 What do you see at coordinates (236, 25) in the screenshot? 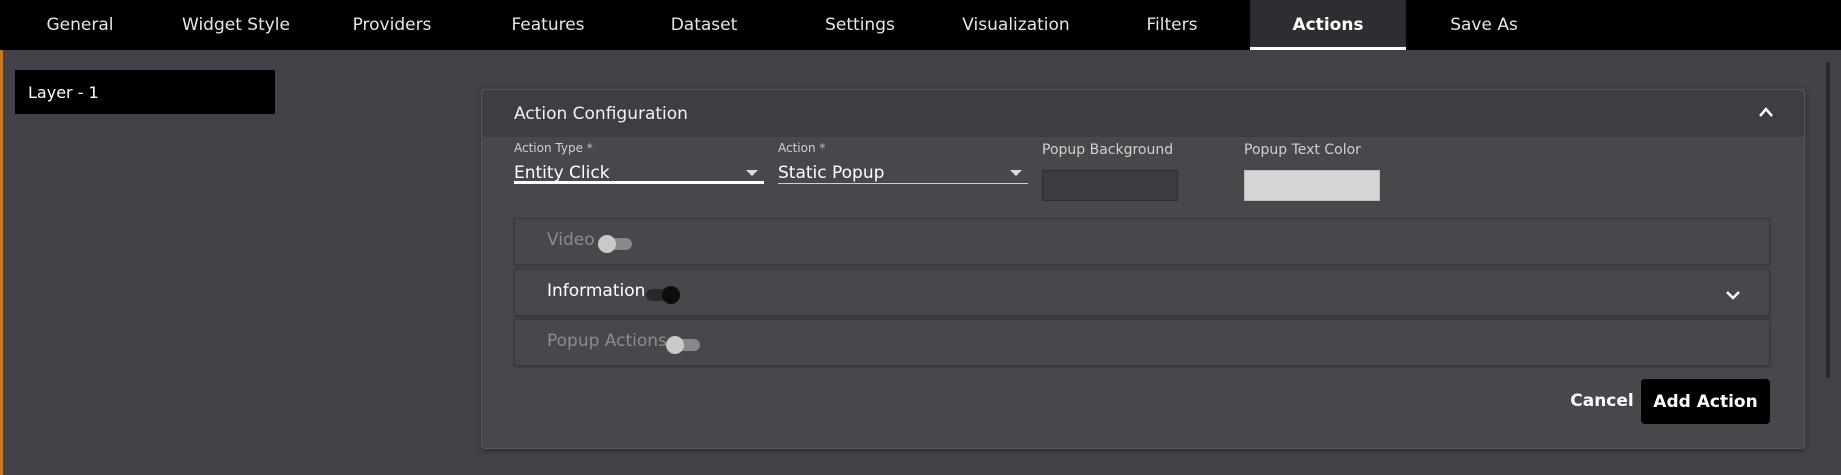
I see `tab-widget-style: Widget Style` at bounding box center [236, 25].